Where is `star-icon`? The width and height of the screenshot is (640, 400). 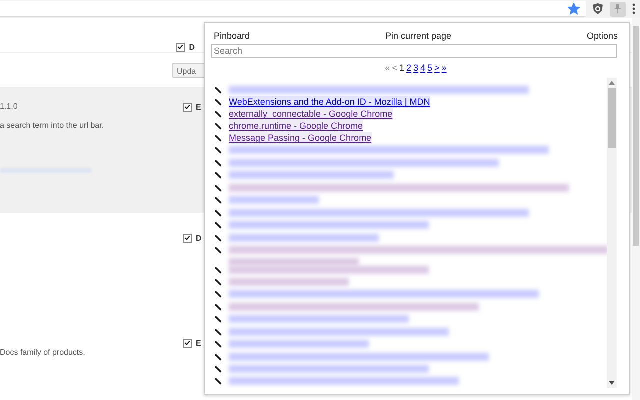
star-icon is located at coordinates (574, 8).